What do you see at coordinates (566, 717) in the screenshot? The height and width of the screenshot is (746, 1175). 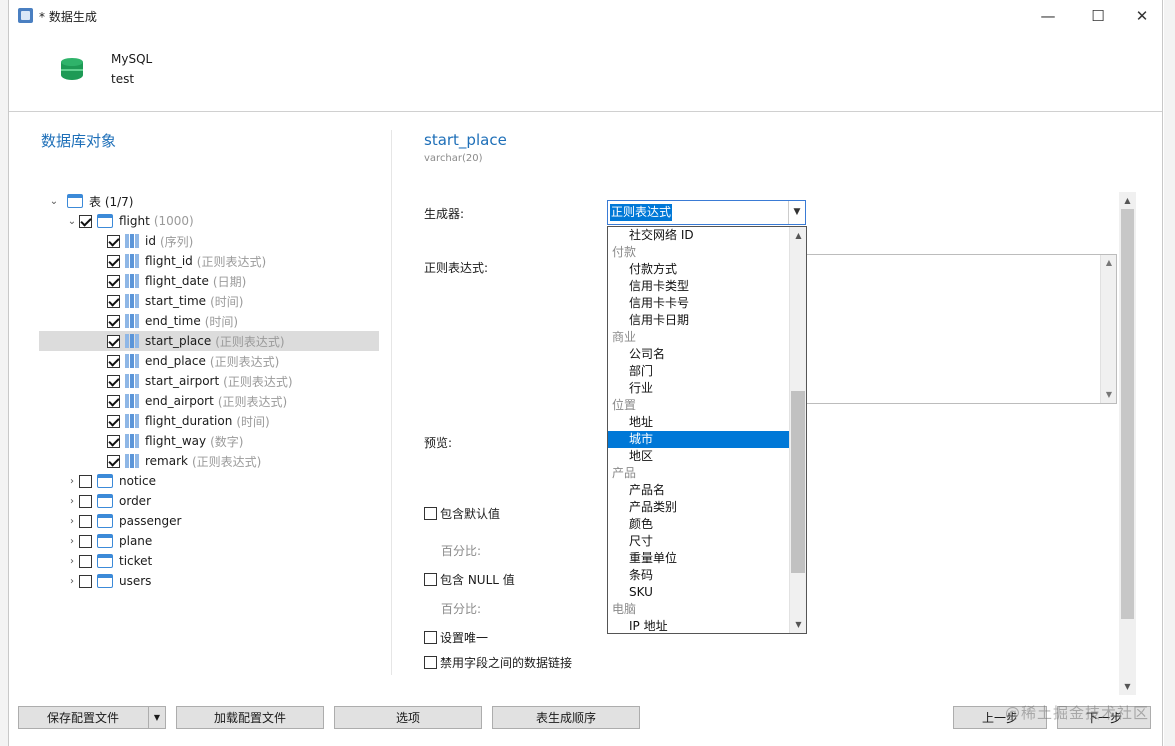 I see `table-order-button: 表生成顺序` at bounding box center [566, 717].